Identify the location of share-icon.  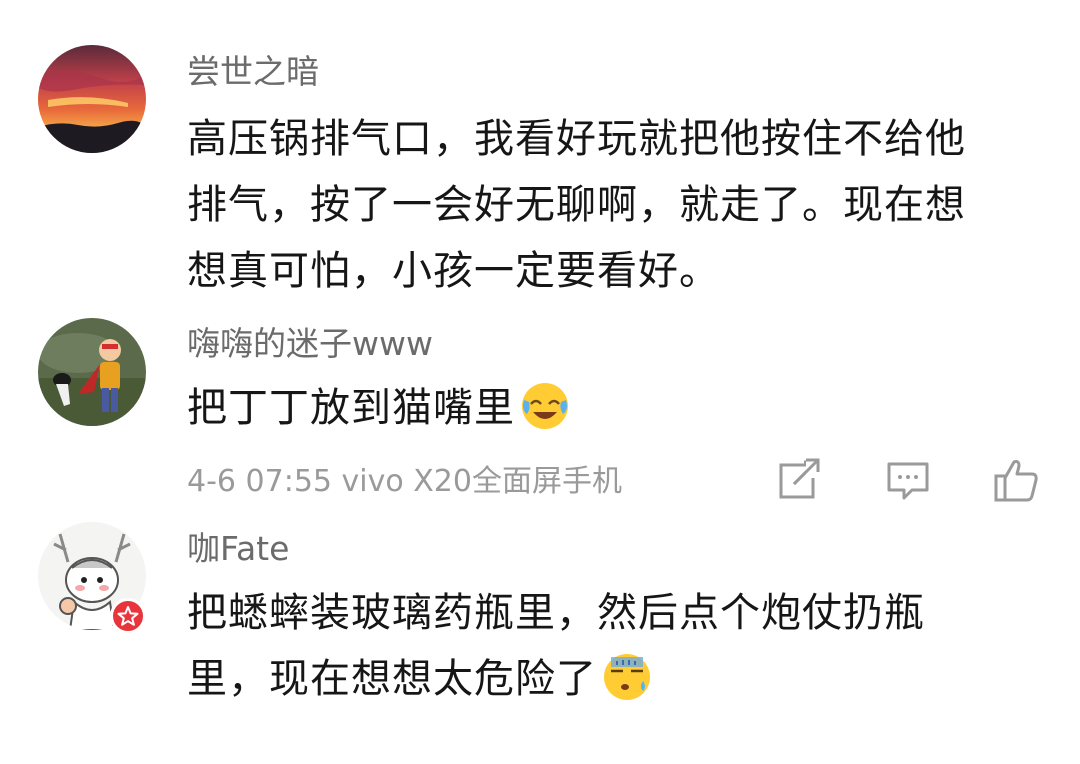
(800, 480).